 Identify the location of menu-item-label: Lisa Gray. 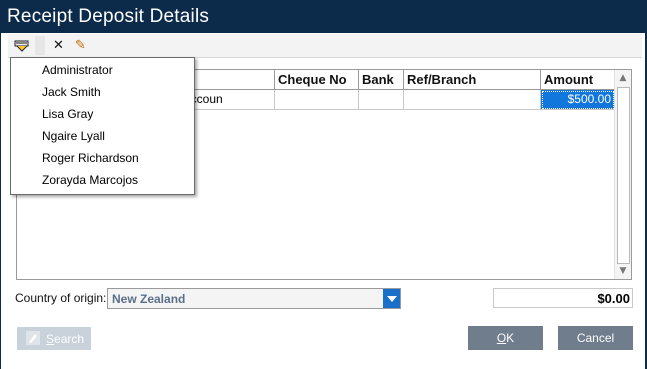
(68, 114).